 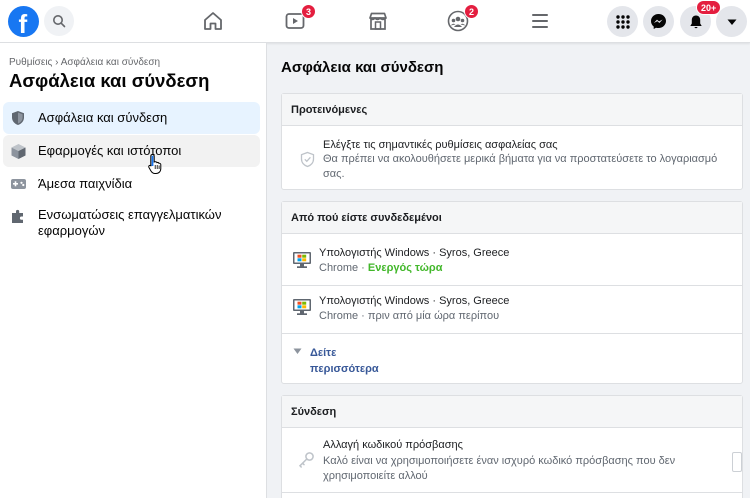 I want to click on sidebar-item-instant-games: Άμεσα παιχνίδια, so click(x=131, y=184).